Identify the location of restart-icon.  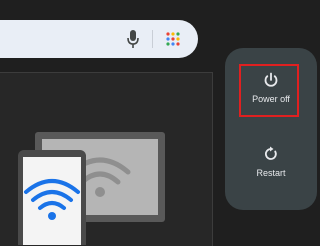
(271, 153).